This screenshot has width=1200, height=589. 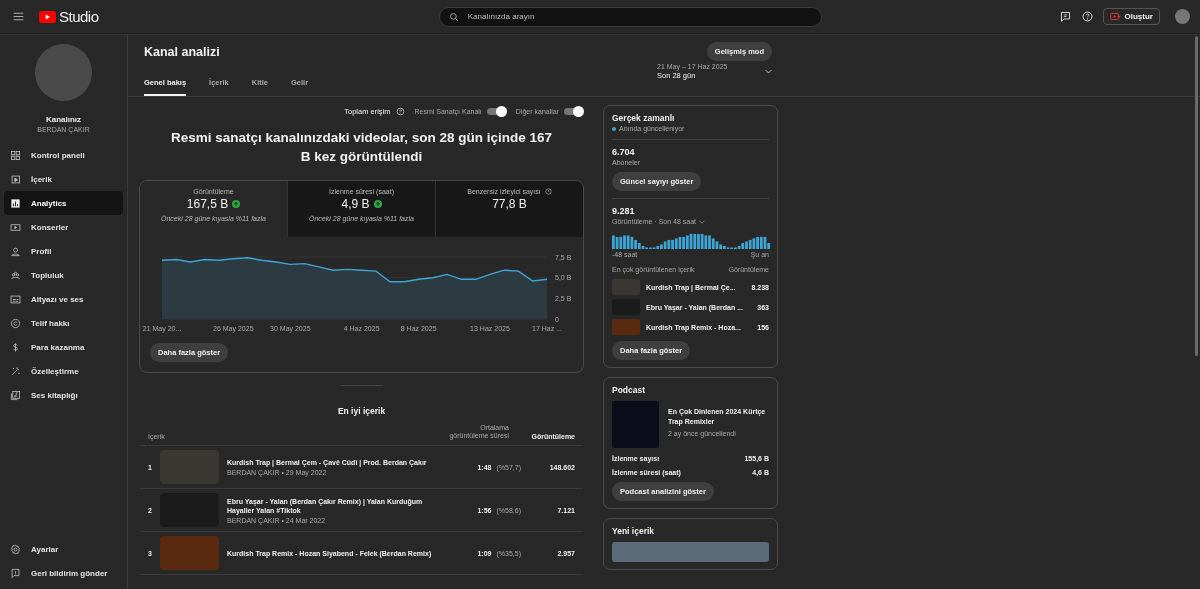 What do you see at coordinates (63, 549) in the screenshot?
I see `sidebar-item: Ayarlar` at bounding box center [63, 549].